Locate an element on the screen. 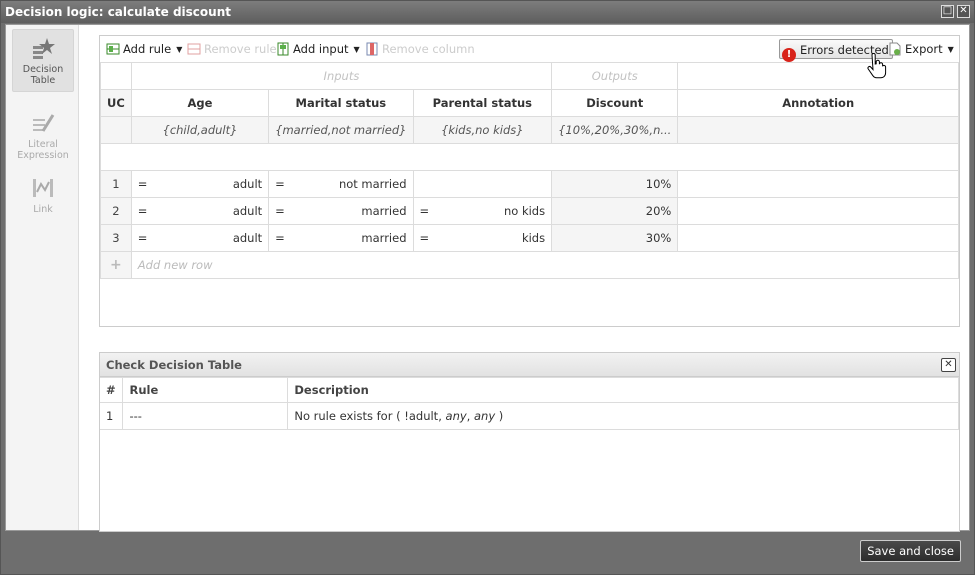 This screenshot has height=575, width=975. cell-parental-status: = kids is located at coordinates (482, 238).